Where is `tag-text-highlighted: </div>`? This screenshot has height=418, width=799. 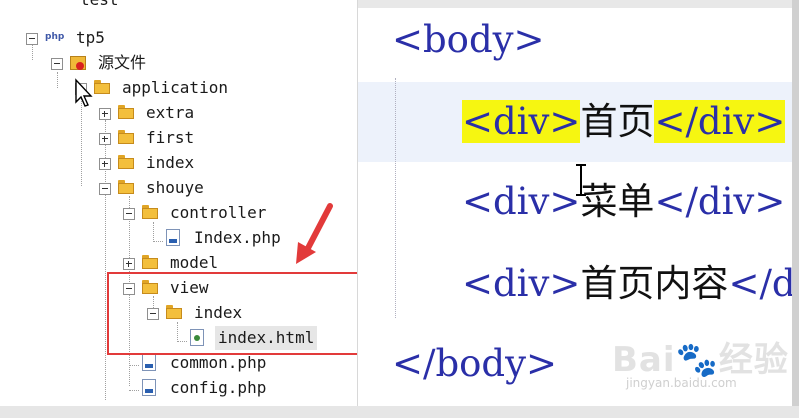 tag-text-highlighted: </div> is located at coordinates (720, 121).